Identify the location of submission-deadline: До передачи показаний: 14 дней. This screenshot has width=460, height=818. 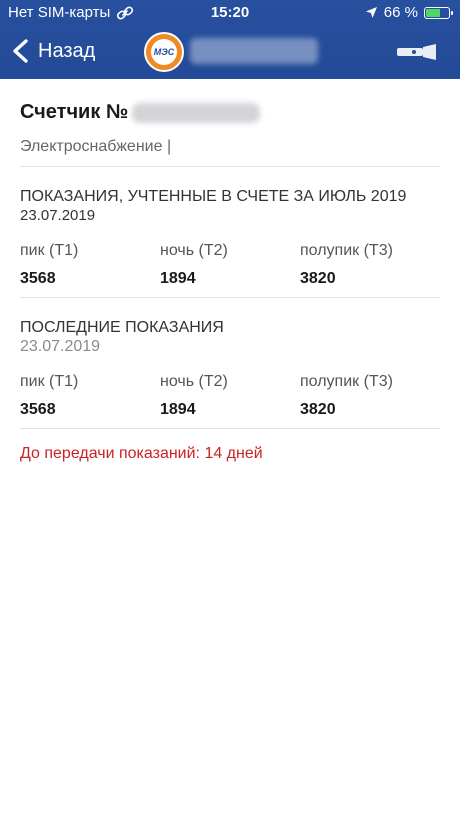
(141, 453).